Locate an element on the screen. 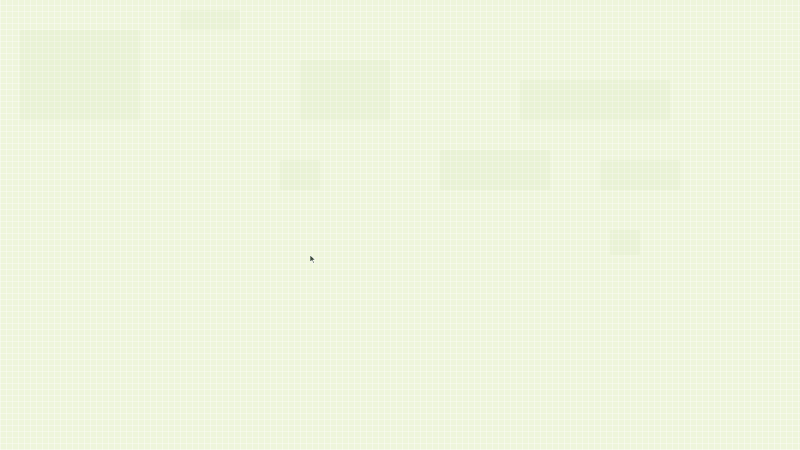 This screenshot has width=800, height=450. arrow-pointer-icon is located at coordinates (314, 259).